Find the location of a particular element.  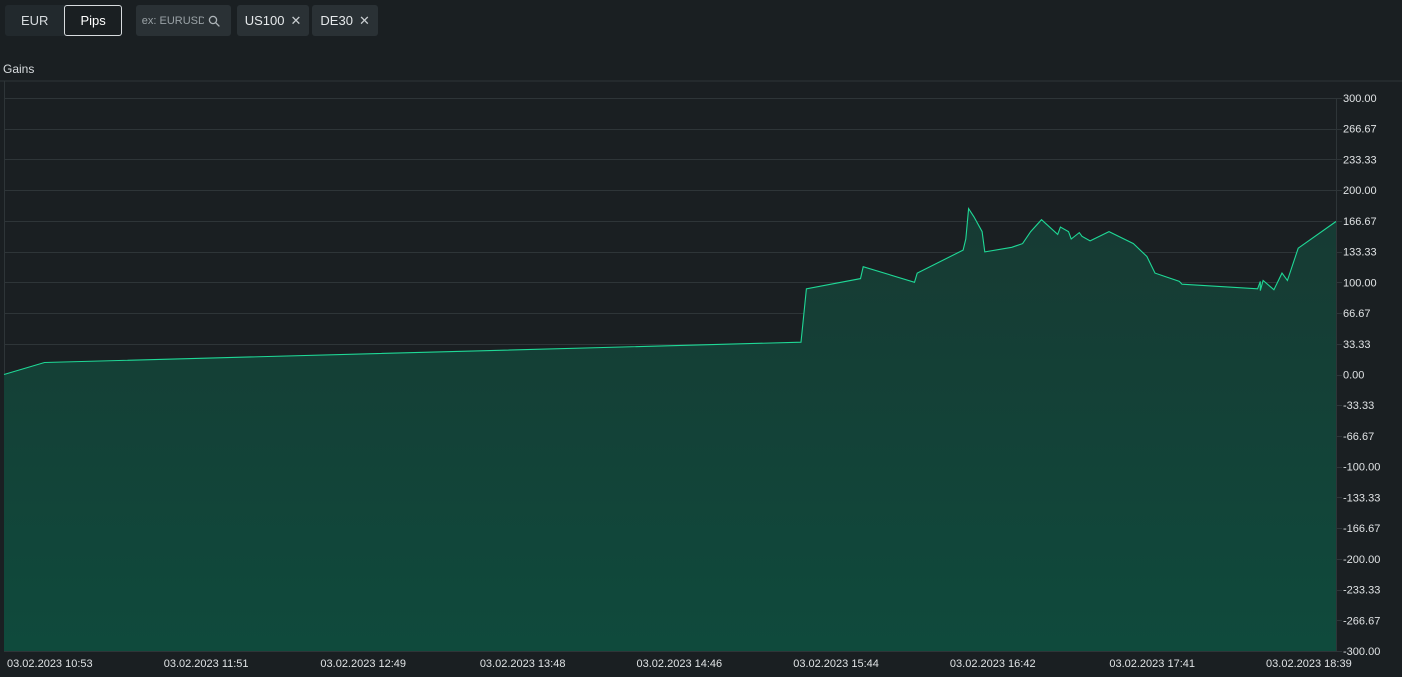

y-tick-label: -33.33 is located at coordinates (1358, 406).